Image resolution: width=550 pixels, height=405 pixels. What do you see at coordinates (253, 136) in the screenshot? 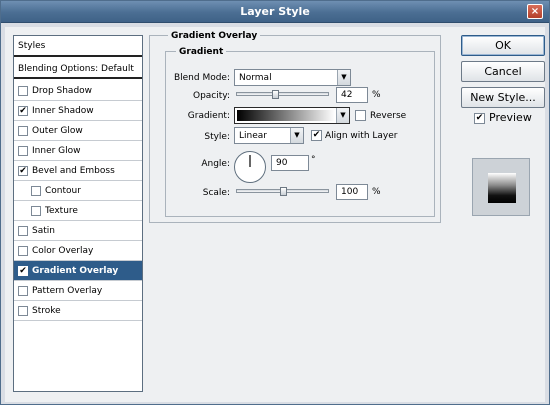
I see `gradient-style-value: Linear` at bounding box center [253, 136].